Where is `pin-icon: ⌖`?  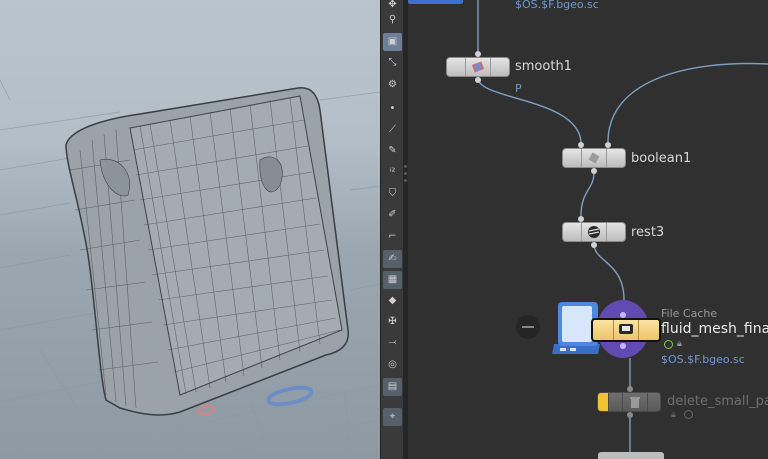 pin-icon: ⌖ is located at coordinates (392, 417).